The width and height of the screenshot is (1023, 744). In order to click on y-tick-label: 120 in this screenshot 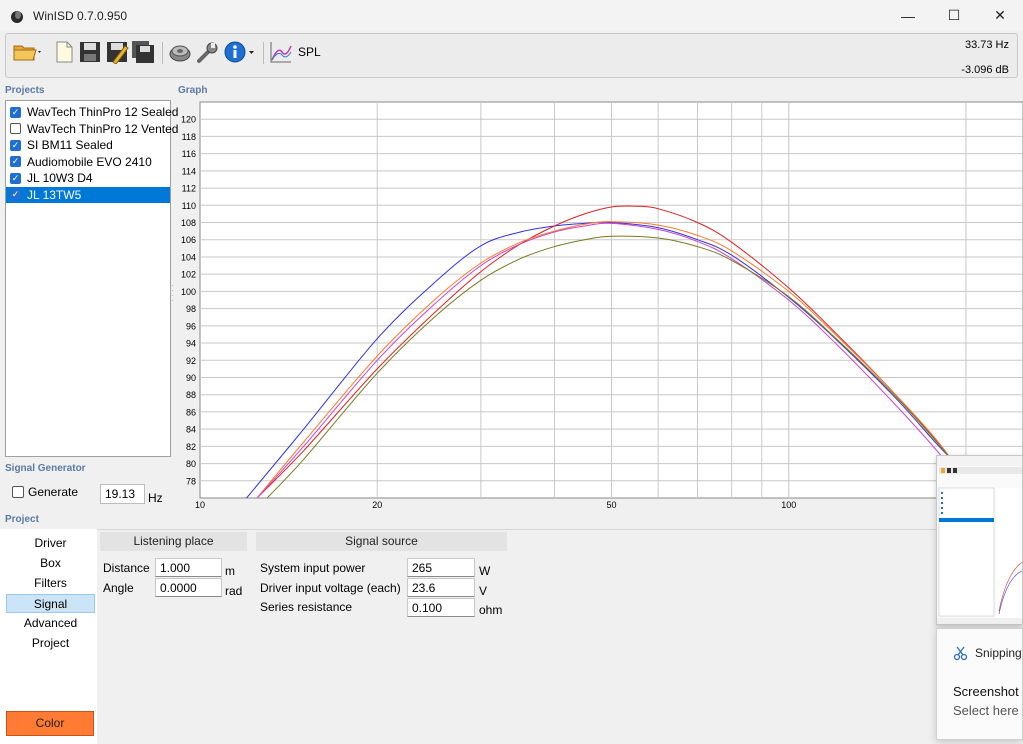, I will do `click(188, 120)`.